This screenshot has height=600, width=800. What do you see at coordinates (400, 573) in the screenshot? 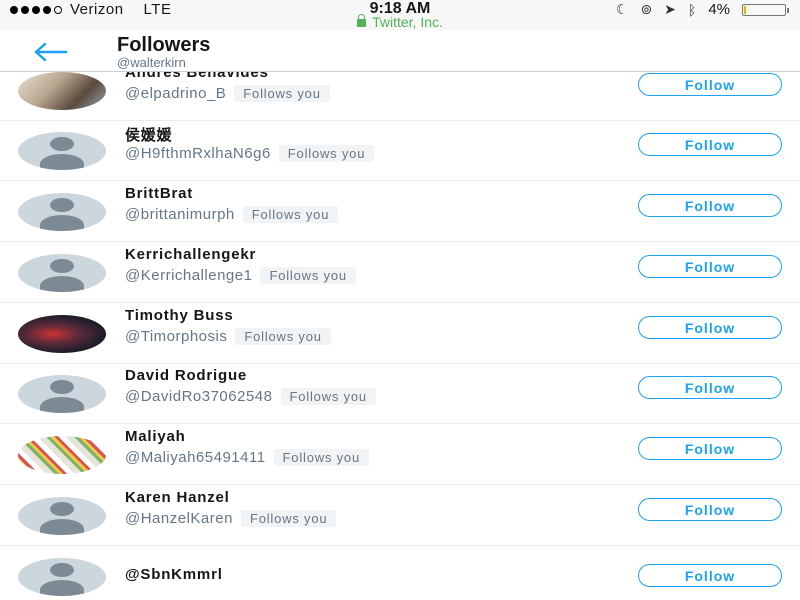
I see `follower-row: @SbnKmmrl Follow` at bounding box center [400, 573].